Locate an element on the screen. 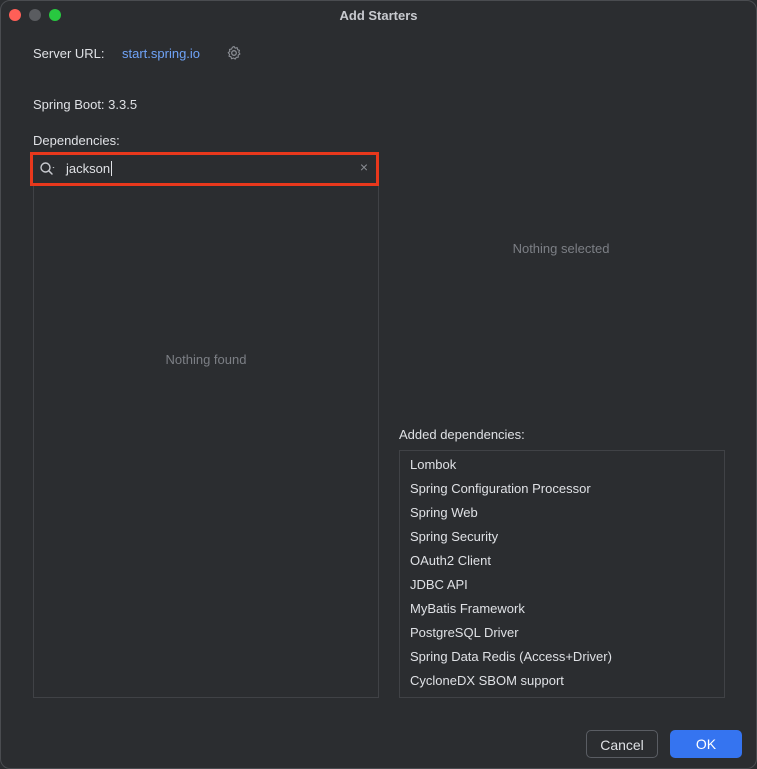  list-item: Spring Security is located at coordinates (454, 536).